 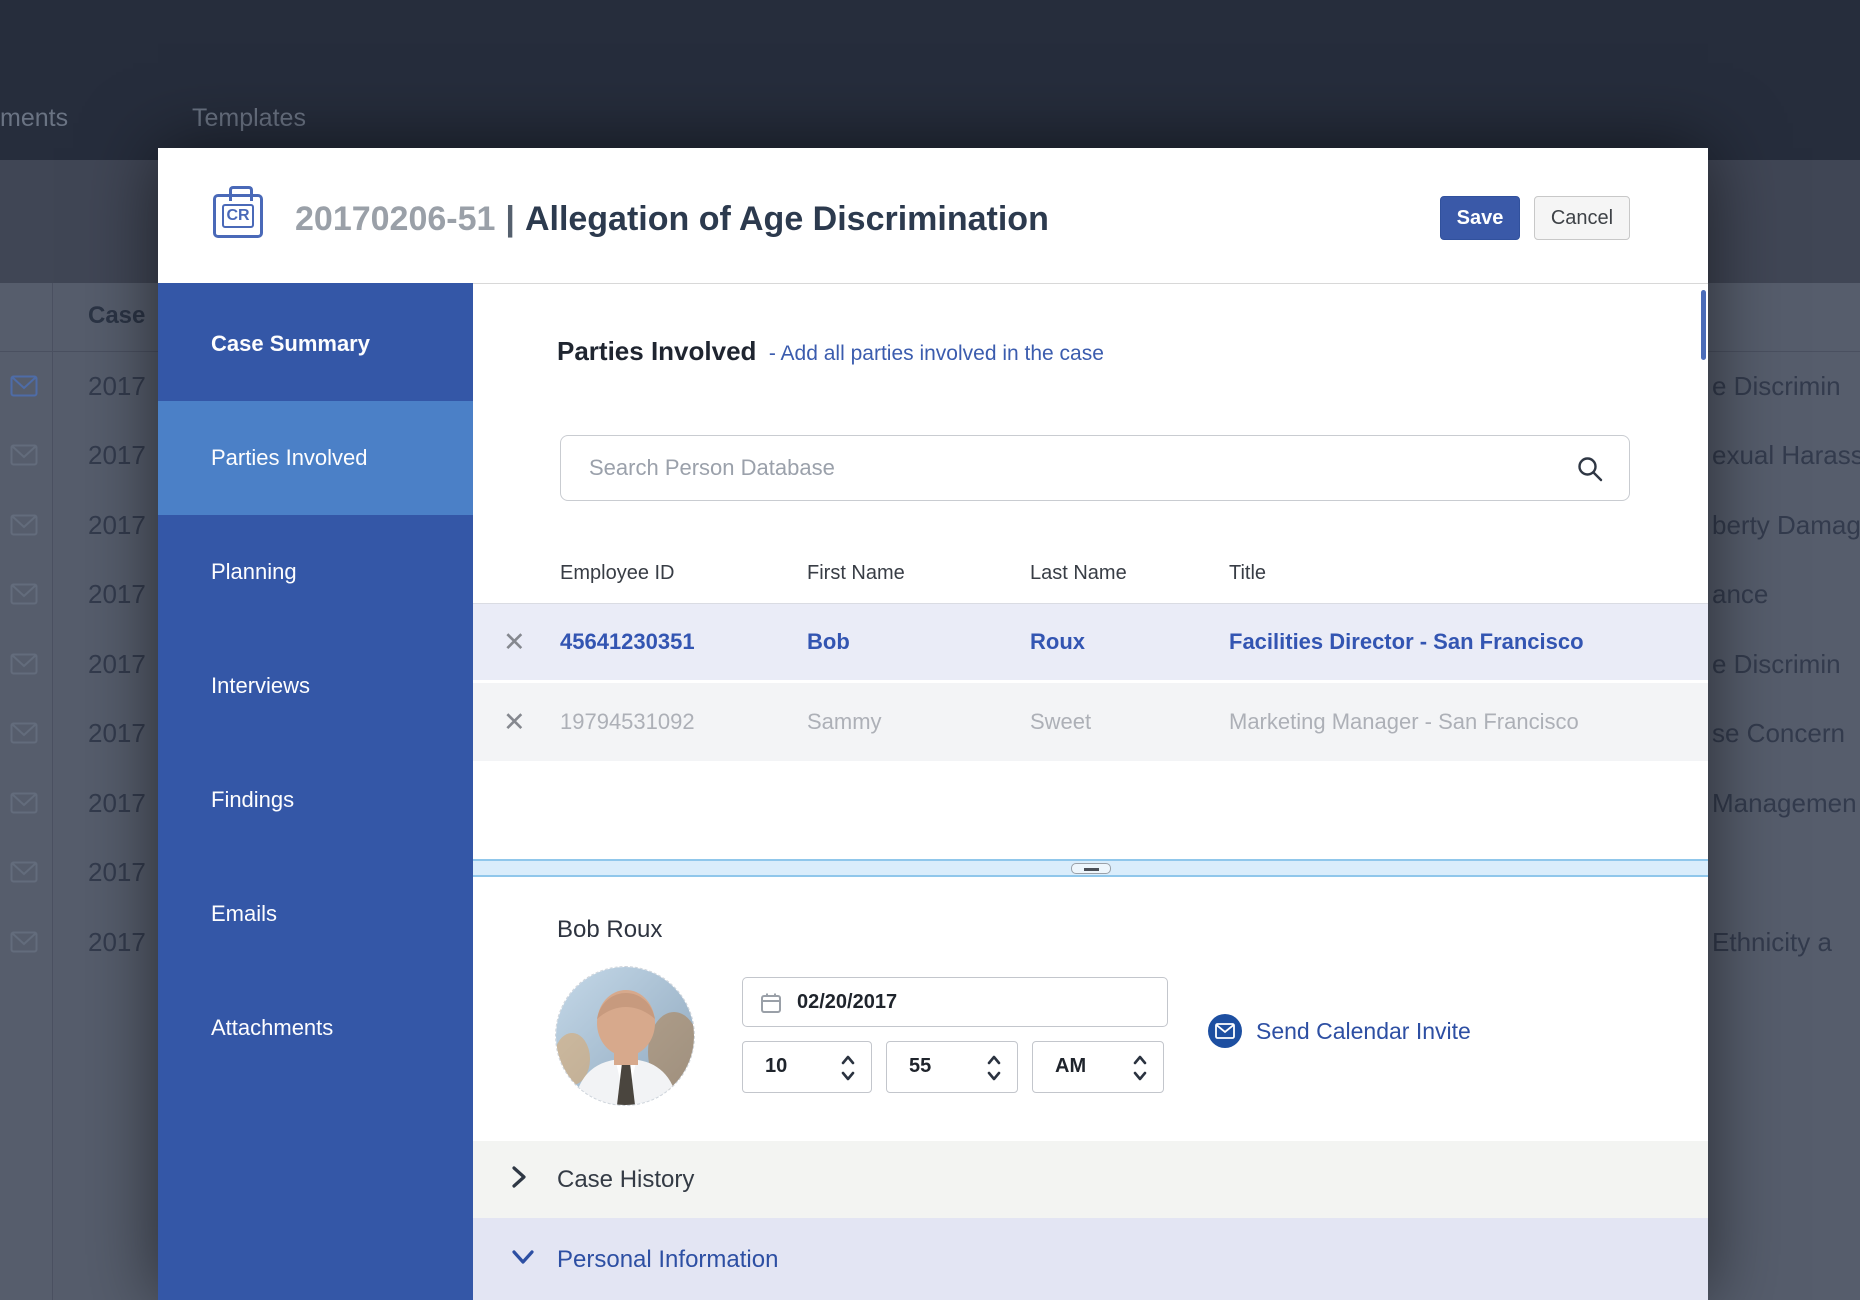 I want to click on case-record-badge-icon: CR, so click(x=238, y=212).